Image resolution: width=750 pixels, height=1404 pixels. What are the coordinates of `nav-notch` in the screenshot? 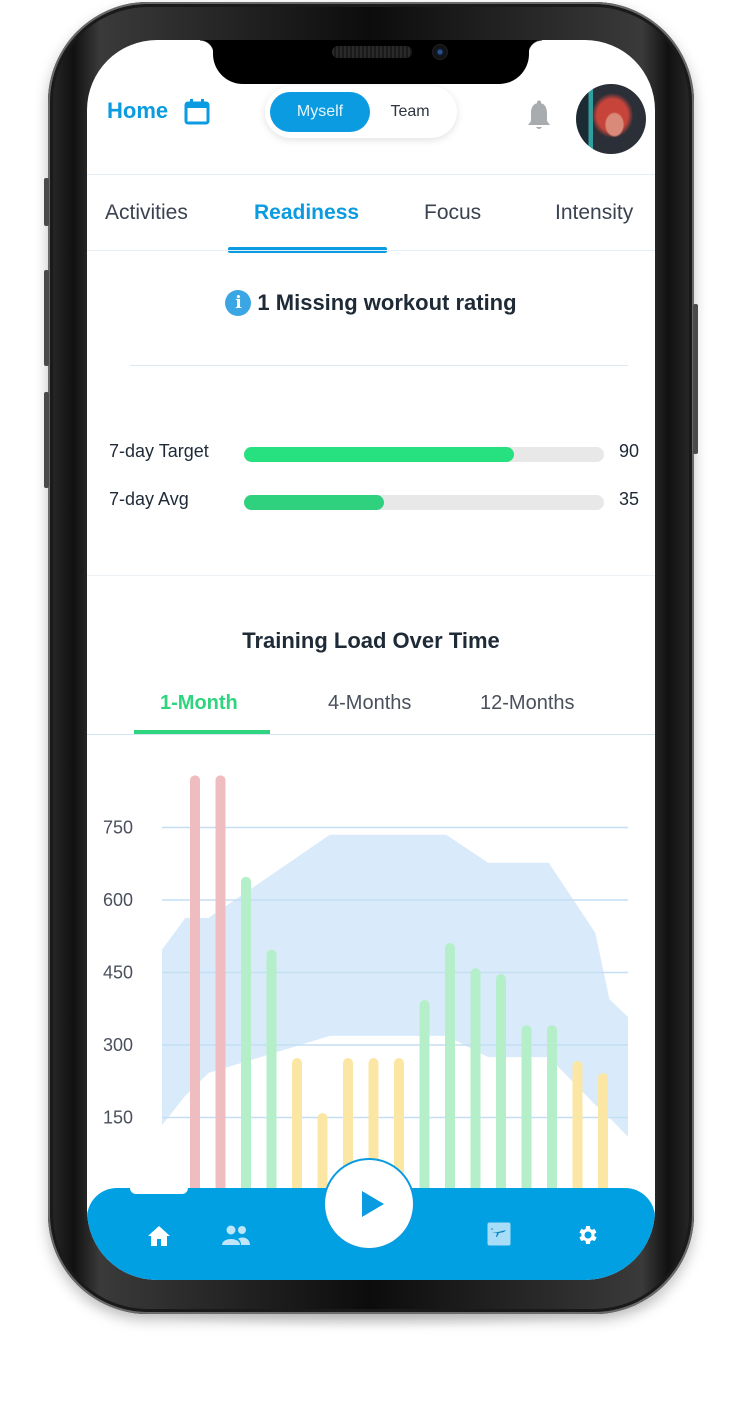 It's located at (159, 1190).